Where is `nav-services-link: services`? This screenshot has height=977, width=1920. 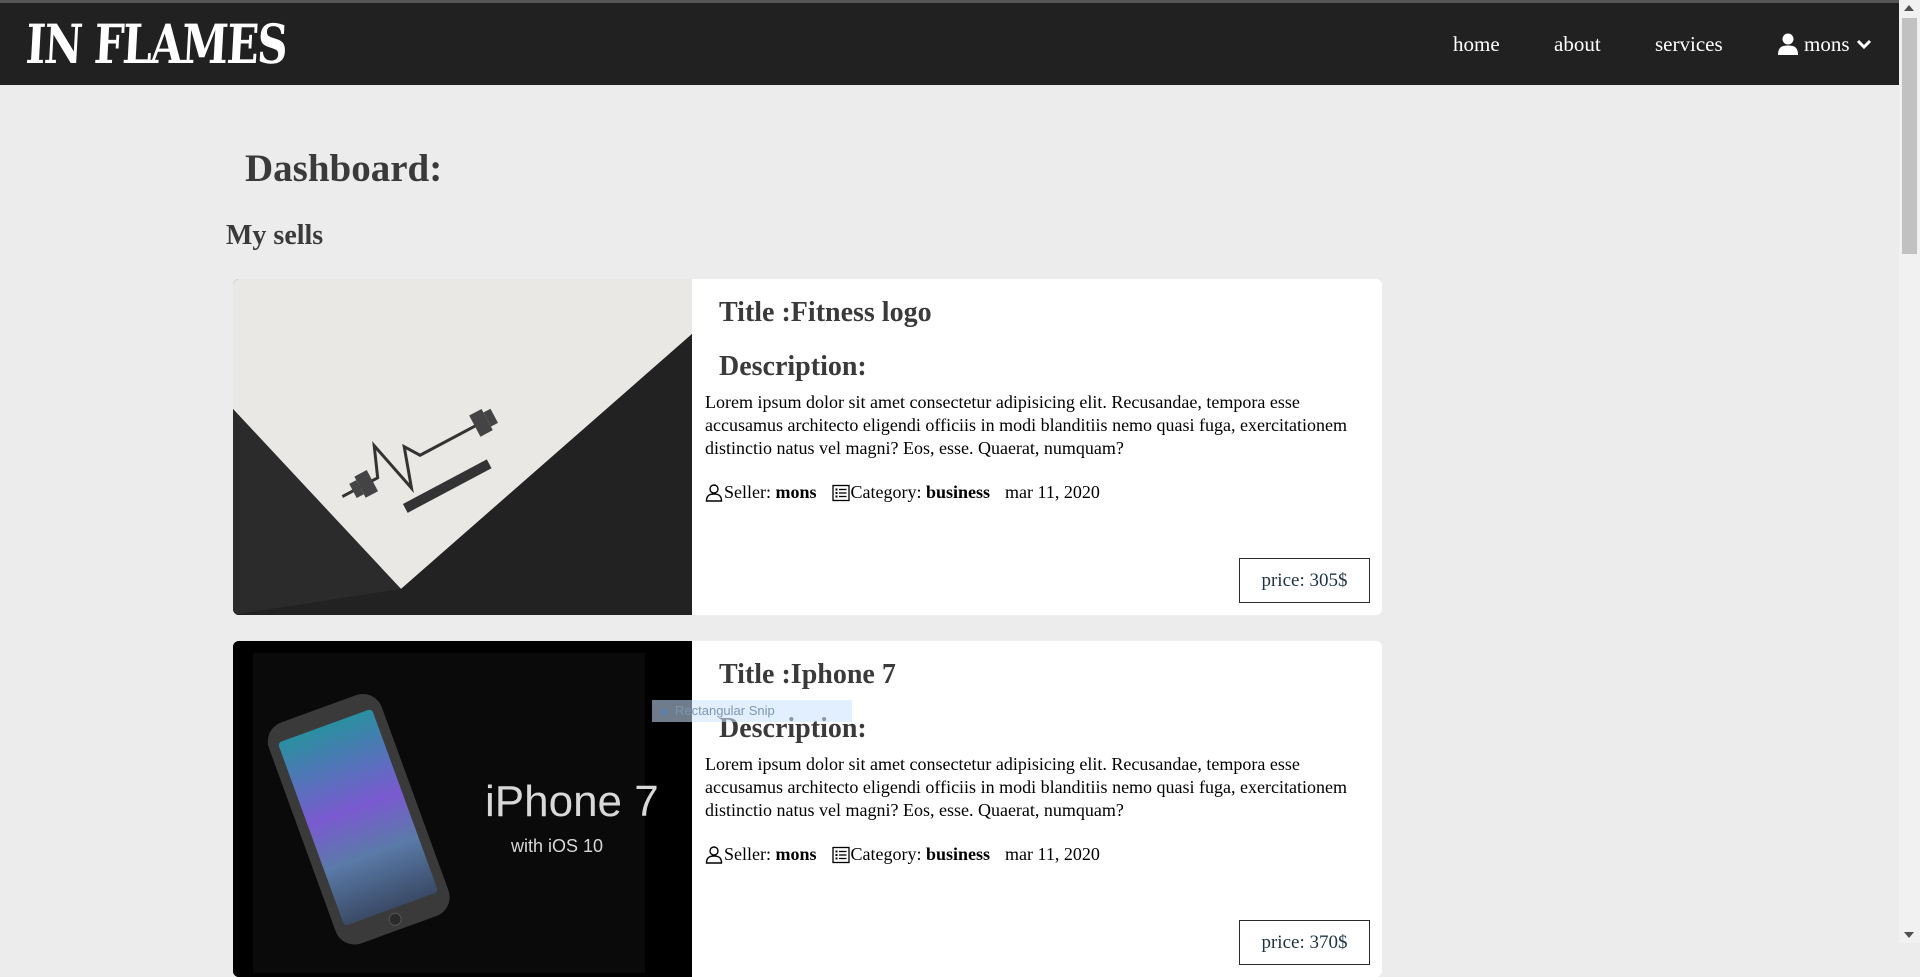 nav-services-link: services is located at coordinates (1689, 44).